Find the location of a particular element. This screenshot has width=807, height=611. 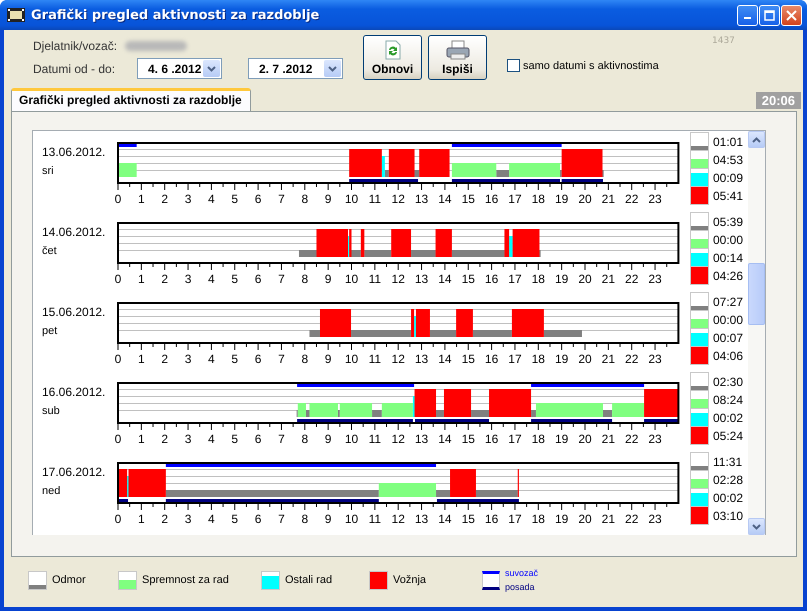

duration: 01:01 is located at coordinates (728, 141).